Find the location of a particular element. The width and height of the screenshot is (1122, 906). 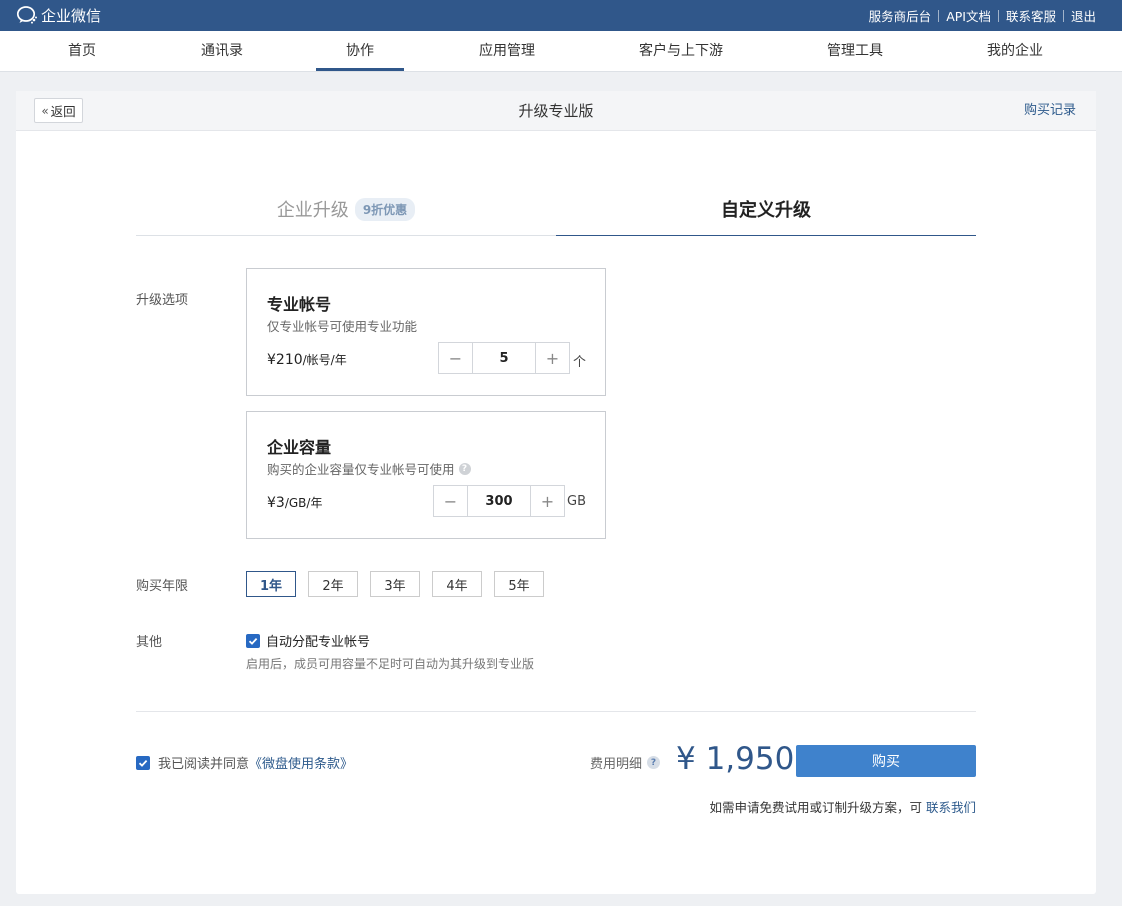

quantity-input: 300 is located at coordinates (499, 501).